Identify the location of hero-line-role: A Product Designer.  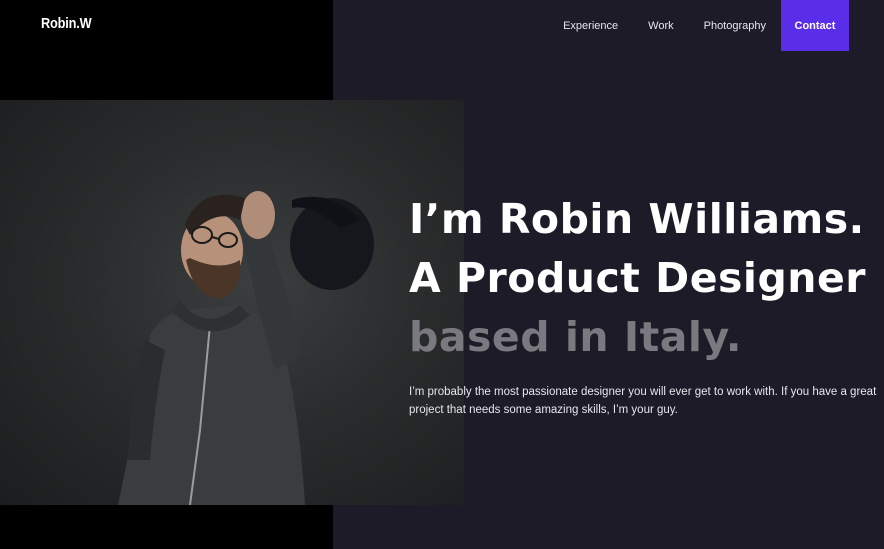
(638, 278).